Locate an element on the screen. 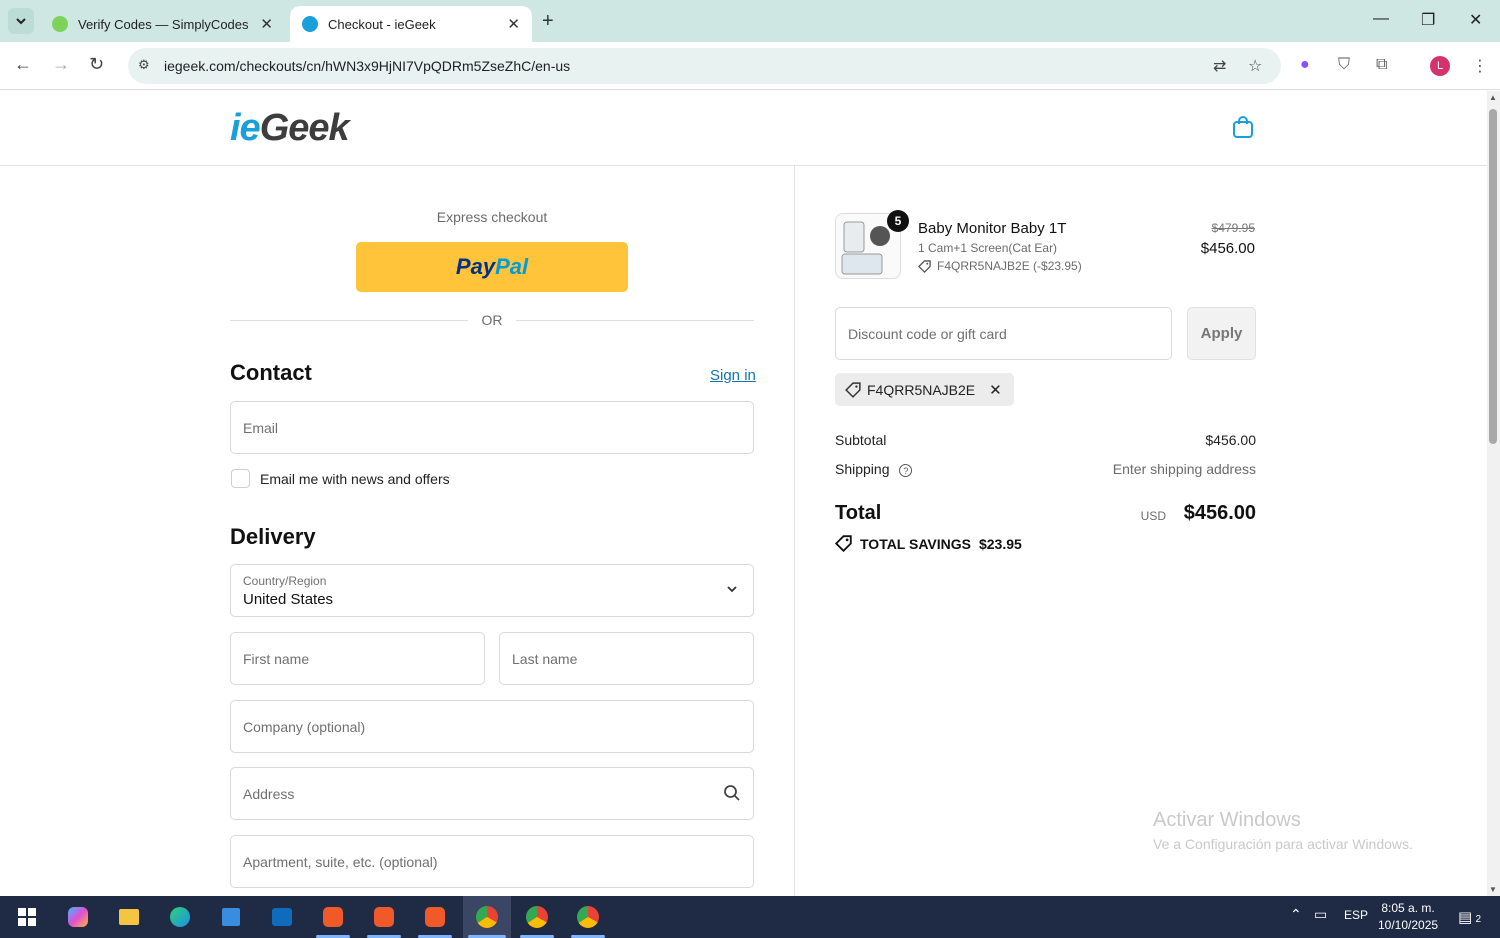 The width and height of the screenshot is (1500, 938). newsletter-label: Email me with news and offers is located at coordinates (355, 479).